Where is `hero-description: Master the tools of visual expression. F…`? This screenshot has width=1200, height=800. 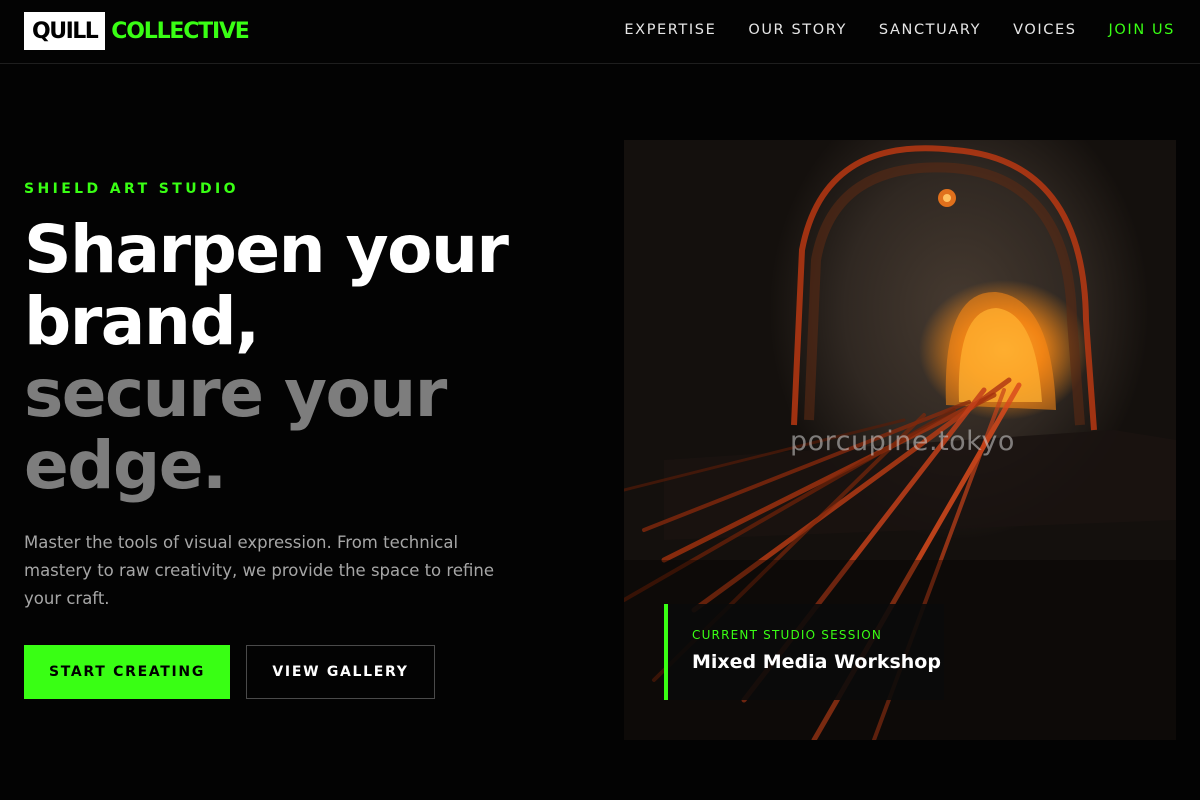
hero-description: Master the tools of visual expression. F… is located at coordinates (259, 570).